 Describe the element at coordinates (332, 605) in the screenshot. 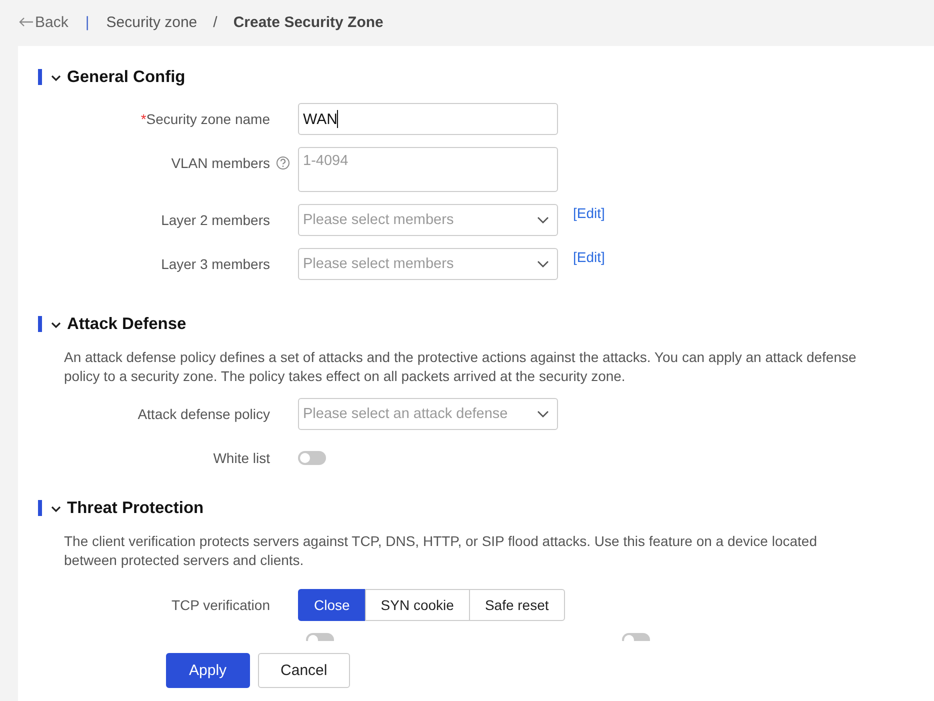

I see `segment-option: Close` at that location.